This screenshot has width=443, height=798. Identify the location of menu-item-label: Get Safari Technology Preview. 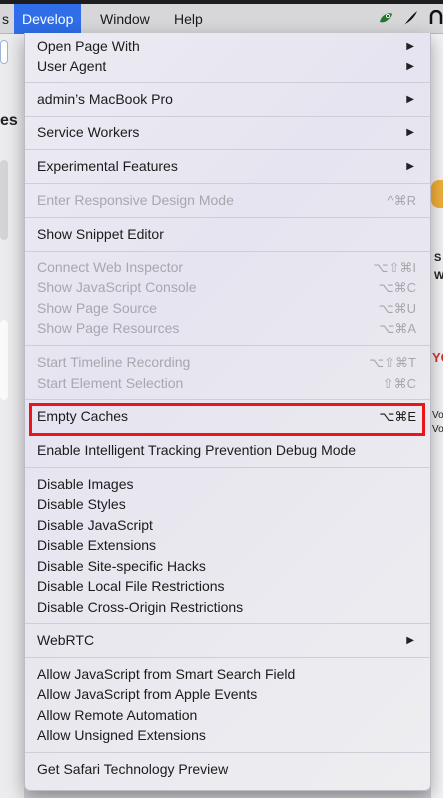
(133, 769).